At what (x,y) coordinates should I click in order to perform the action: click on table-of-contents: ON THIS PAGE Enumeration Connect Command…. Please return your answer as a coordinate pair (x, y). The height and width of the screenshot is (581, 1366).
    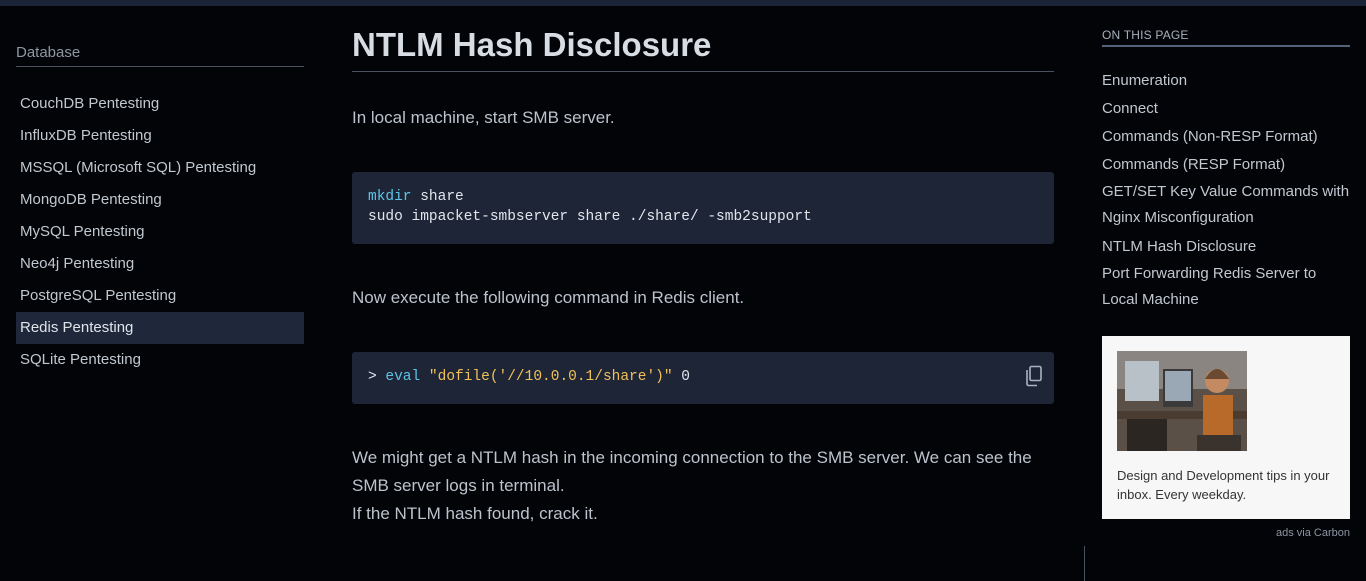
    Looking at the image, I should click on (1226, 171).